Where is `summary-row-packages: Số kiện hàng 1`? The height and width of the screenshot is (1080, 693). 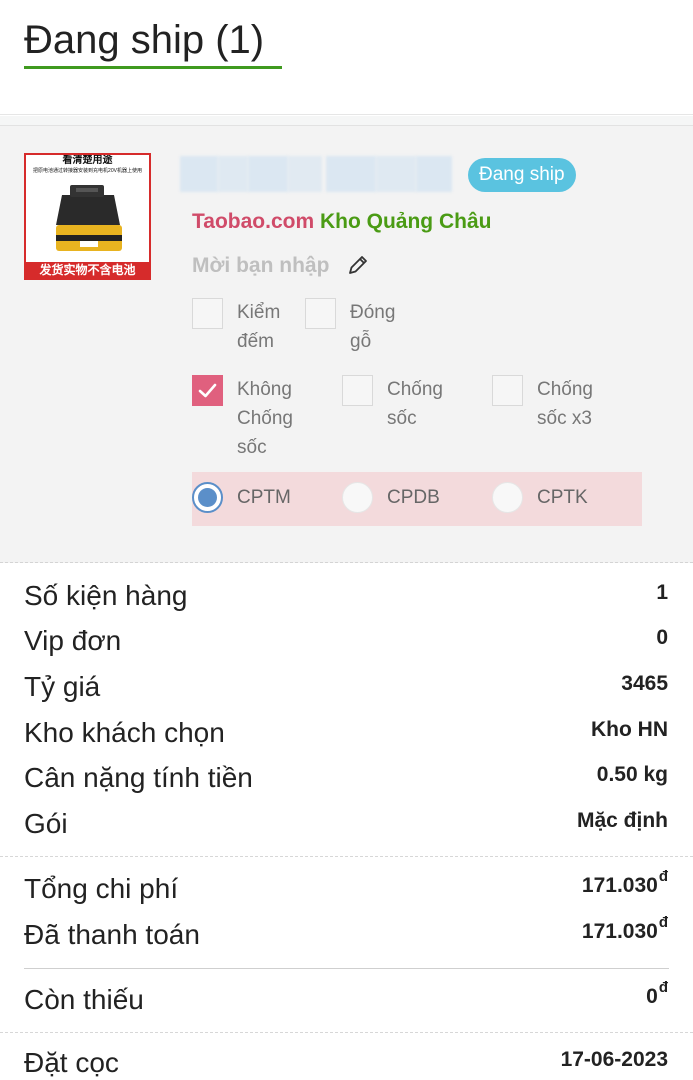 summary-row-packages: Số kiện hàng 1 is located at coordinates (346, 596).